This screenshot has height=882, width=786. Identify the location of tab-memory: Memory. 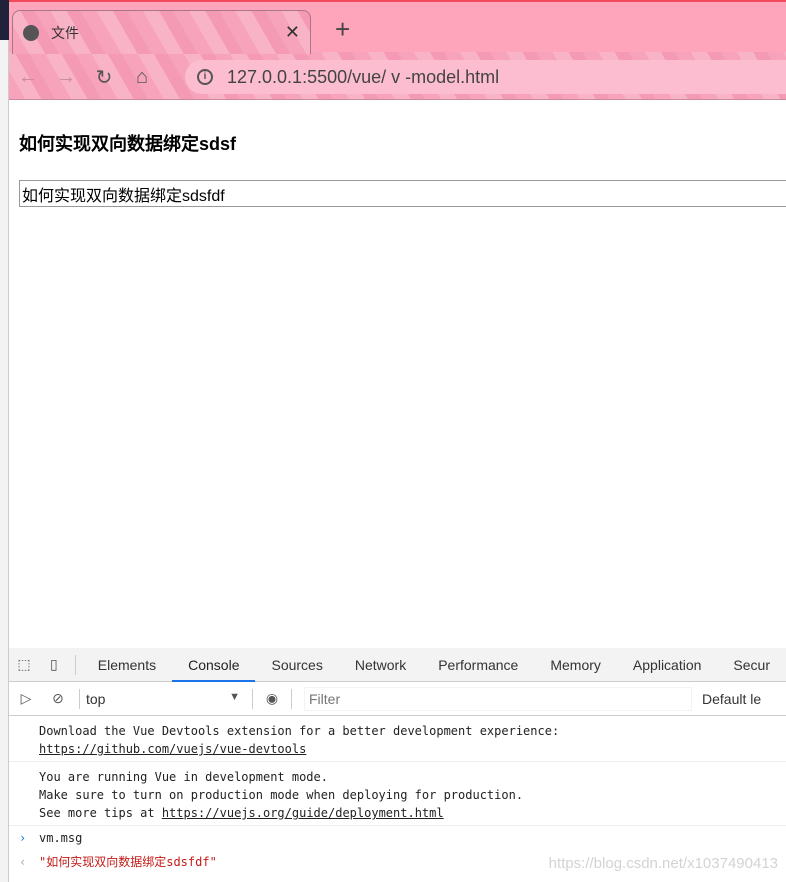
(575, 665).